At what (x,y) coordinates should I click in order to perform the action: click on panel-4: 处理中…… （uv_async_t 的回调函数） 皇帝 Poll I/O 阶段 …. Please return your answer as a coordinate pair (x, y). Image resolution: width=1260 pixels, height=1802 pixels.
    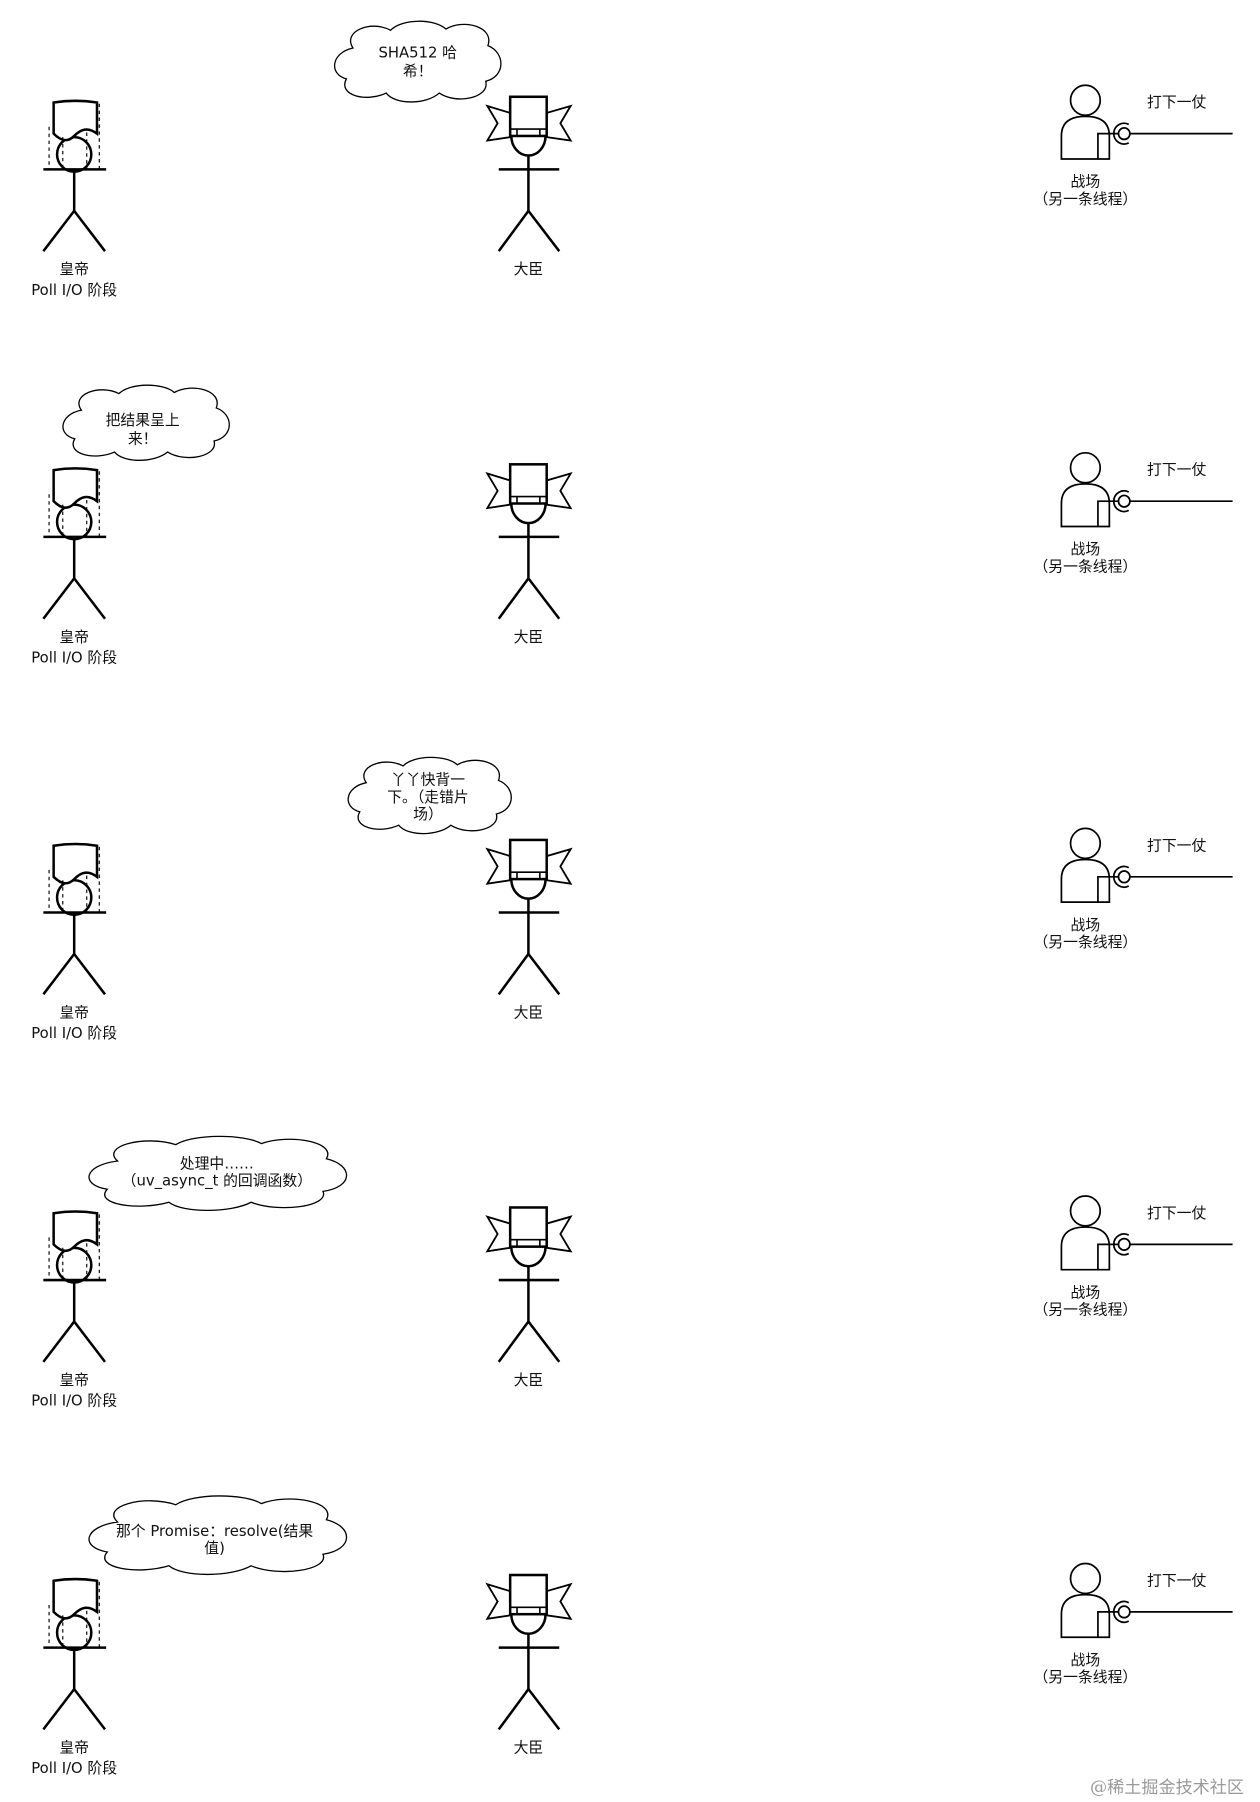
    Looking at the image, I should click on (632, 1272).